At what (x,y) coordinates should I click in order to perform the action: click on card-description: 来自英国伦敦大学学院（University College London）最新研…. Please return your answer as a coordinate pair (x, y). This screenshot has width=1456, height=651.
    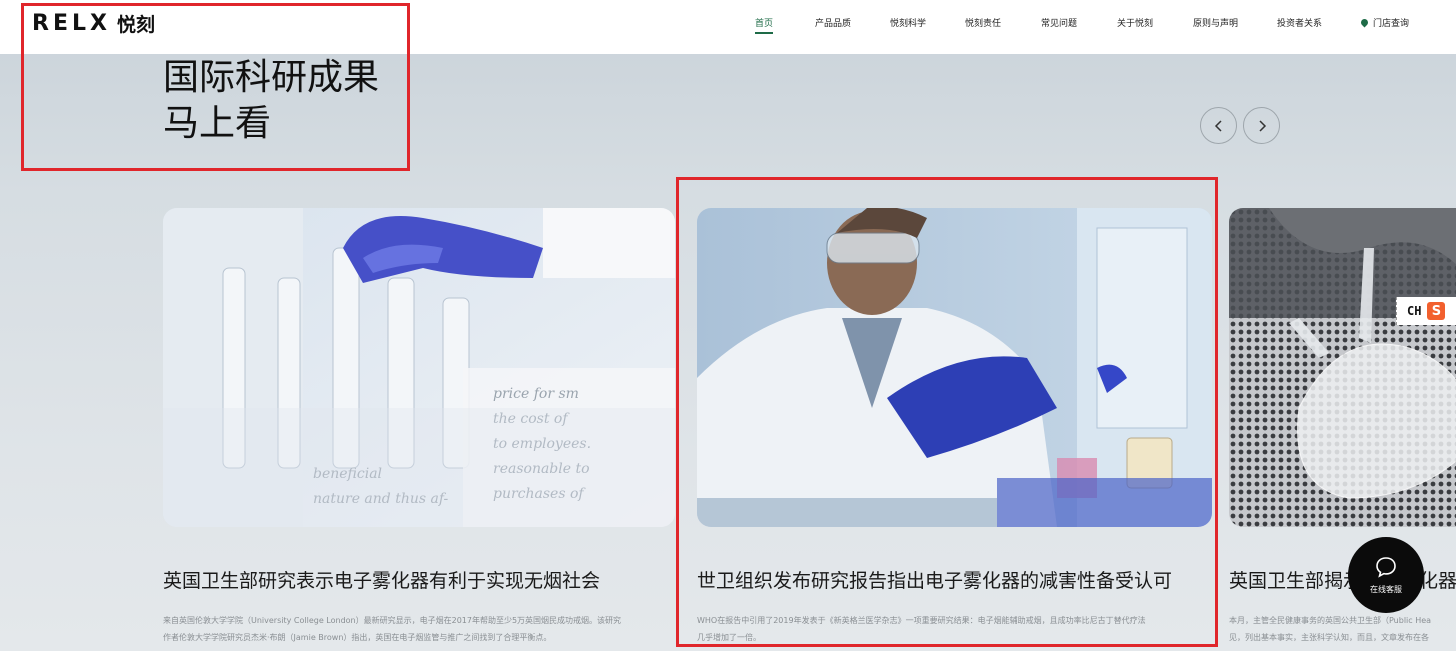
    Looking at the image, I should click on (419, 630).